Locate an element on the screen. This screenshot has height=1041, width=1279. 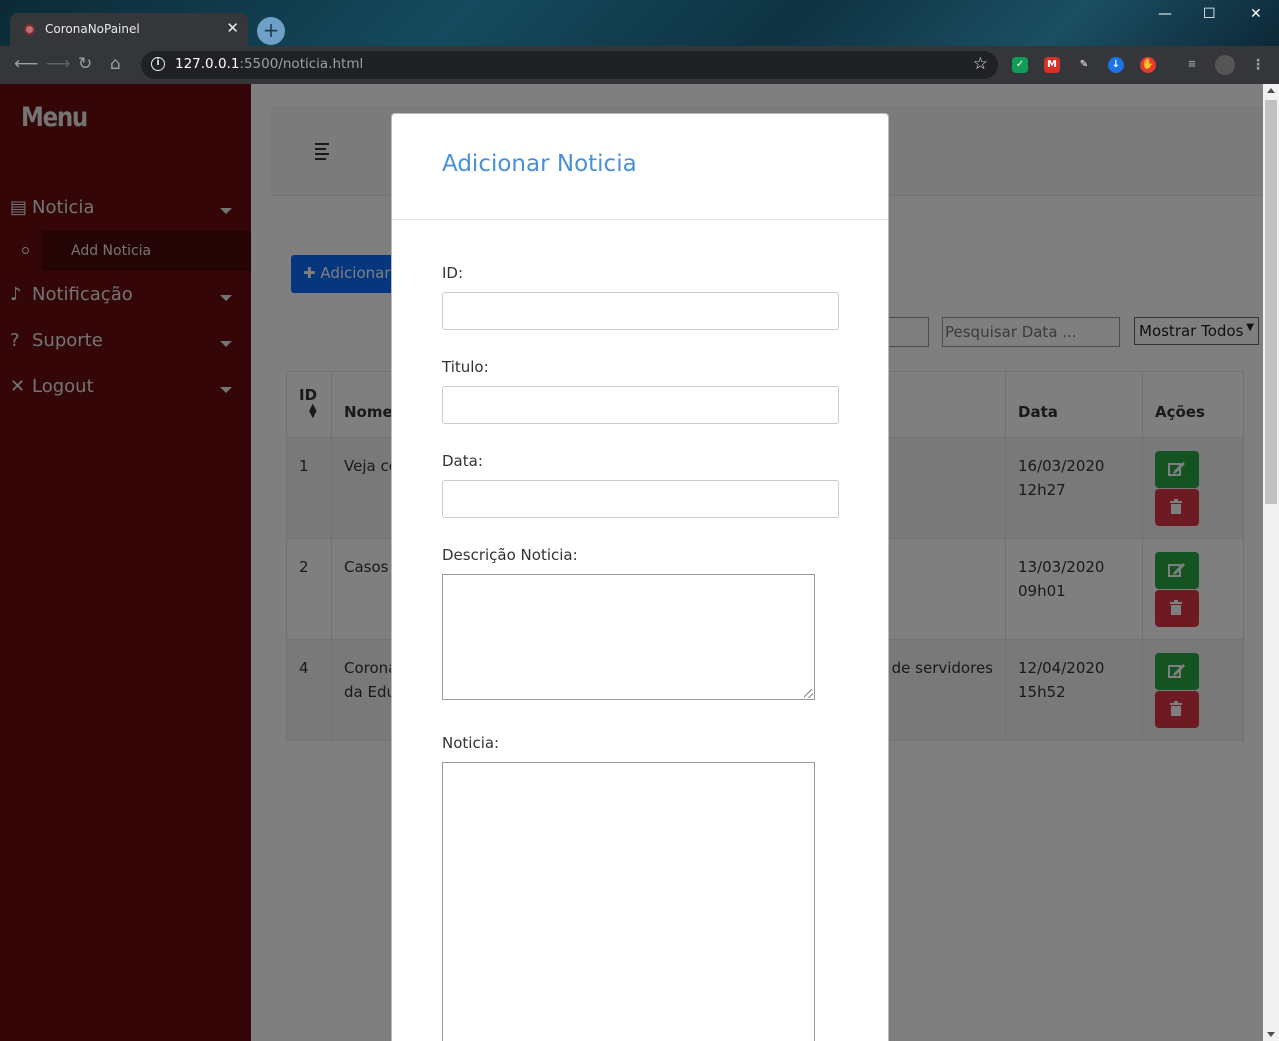
favicon-icon is located at coordinates (29, 29).